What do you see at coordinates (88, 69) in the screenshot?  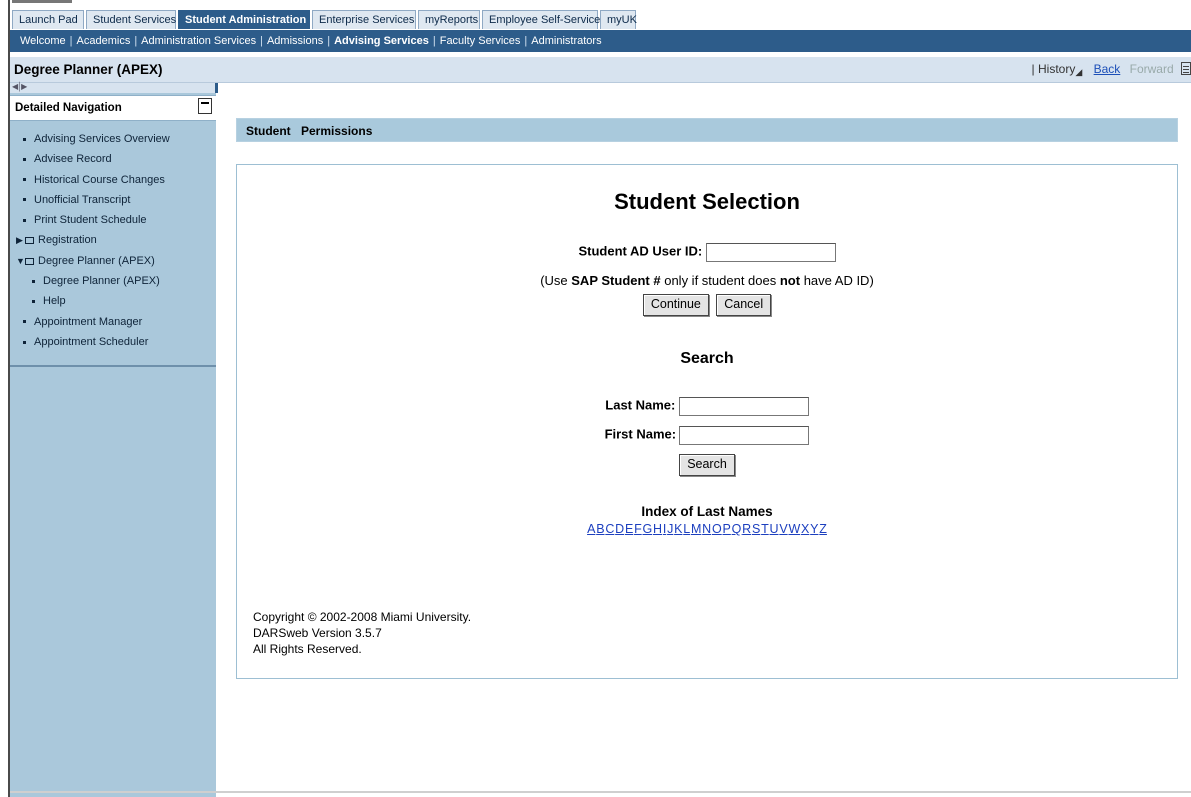 I see `page-title: Degree Planner (APEX)` at bounding box center [88, 69].